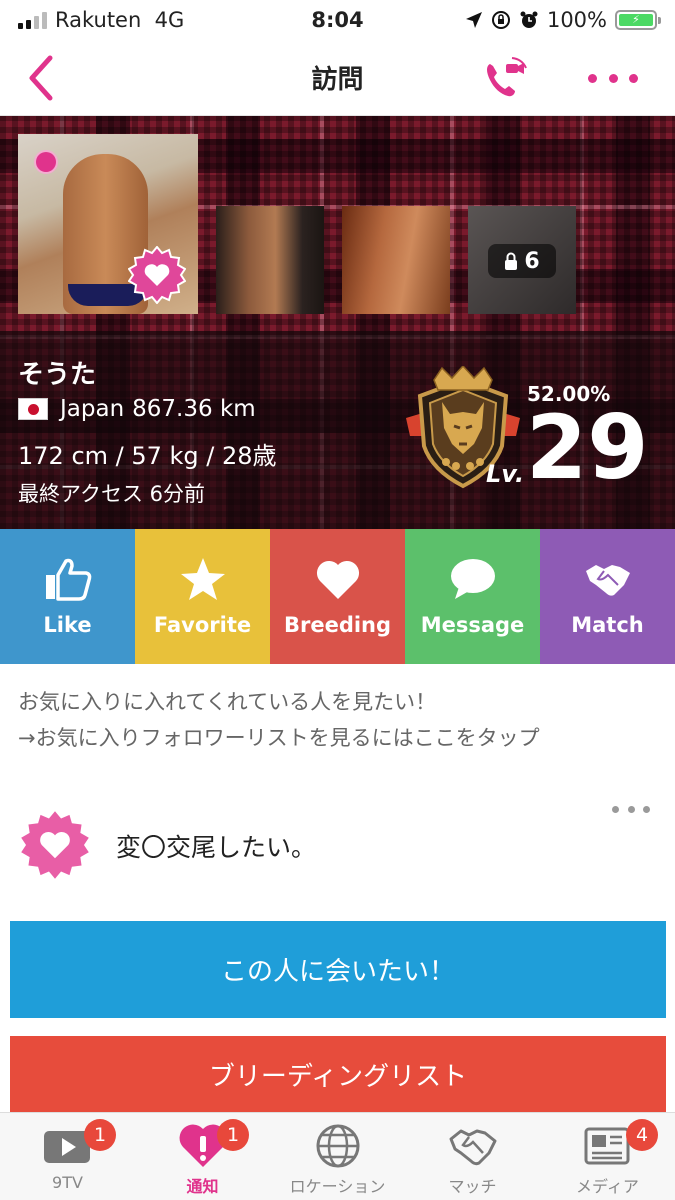 Image resolution: width=675 pixels, height=1200 pixels. Describe the element at coordinates (638, 20) in the screenshot. I see `battery-icon: ⚡` at that location.